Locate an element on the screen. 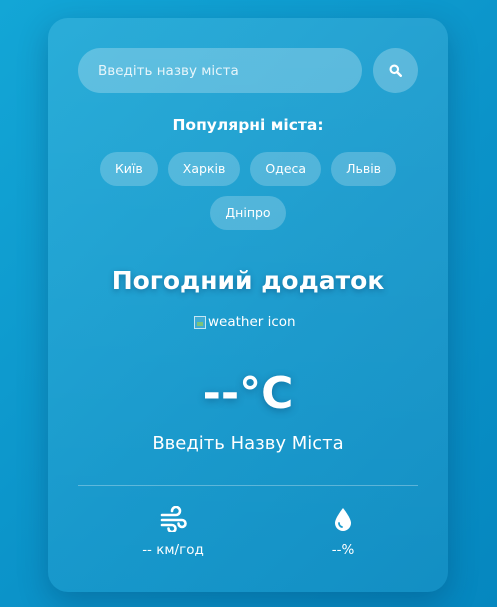  city-chip-kharkiv: Харків is located at coordinates (204, 169).